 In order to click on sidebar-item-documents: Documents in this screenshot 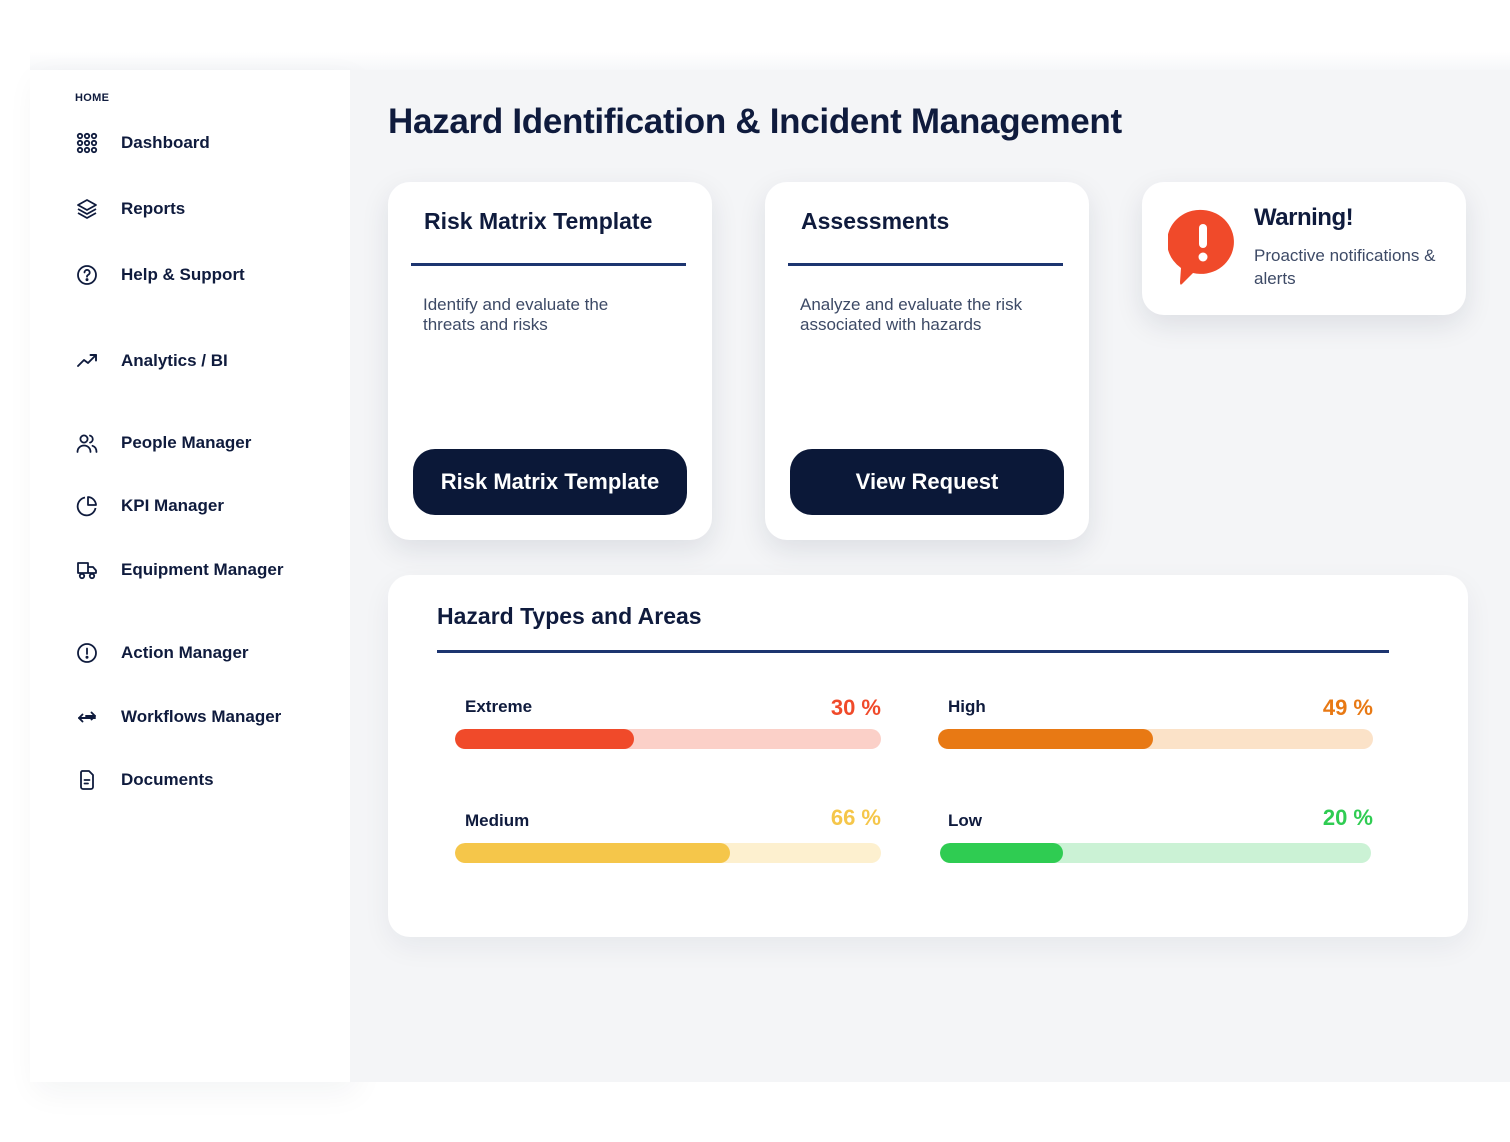, I will do `click(144, 780)`.